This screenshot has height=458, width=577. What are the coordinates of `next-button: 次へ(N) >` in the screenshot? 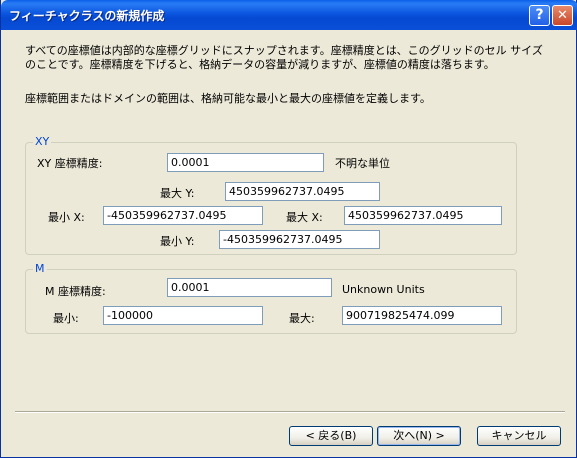 It's located at (419, 436).